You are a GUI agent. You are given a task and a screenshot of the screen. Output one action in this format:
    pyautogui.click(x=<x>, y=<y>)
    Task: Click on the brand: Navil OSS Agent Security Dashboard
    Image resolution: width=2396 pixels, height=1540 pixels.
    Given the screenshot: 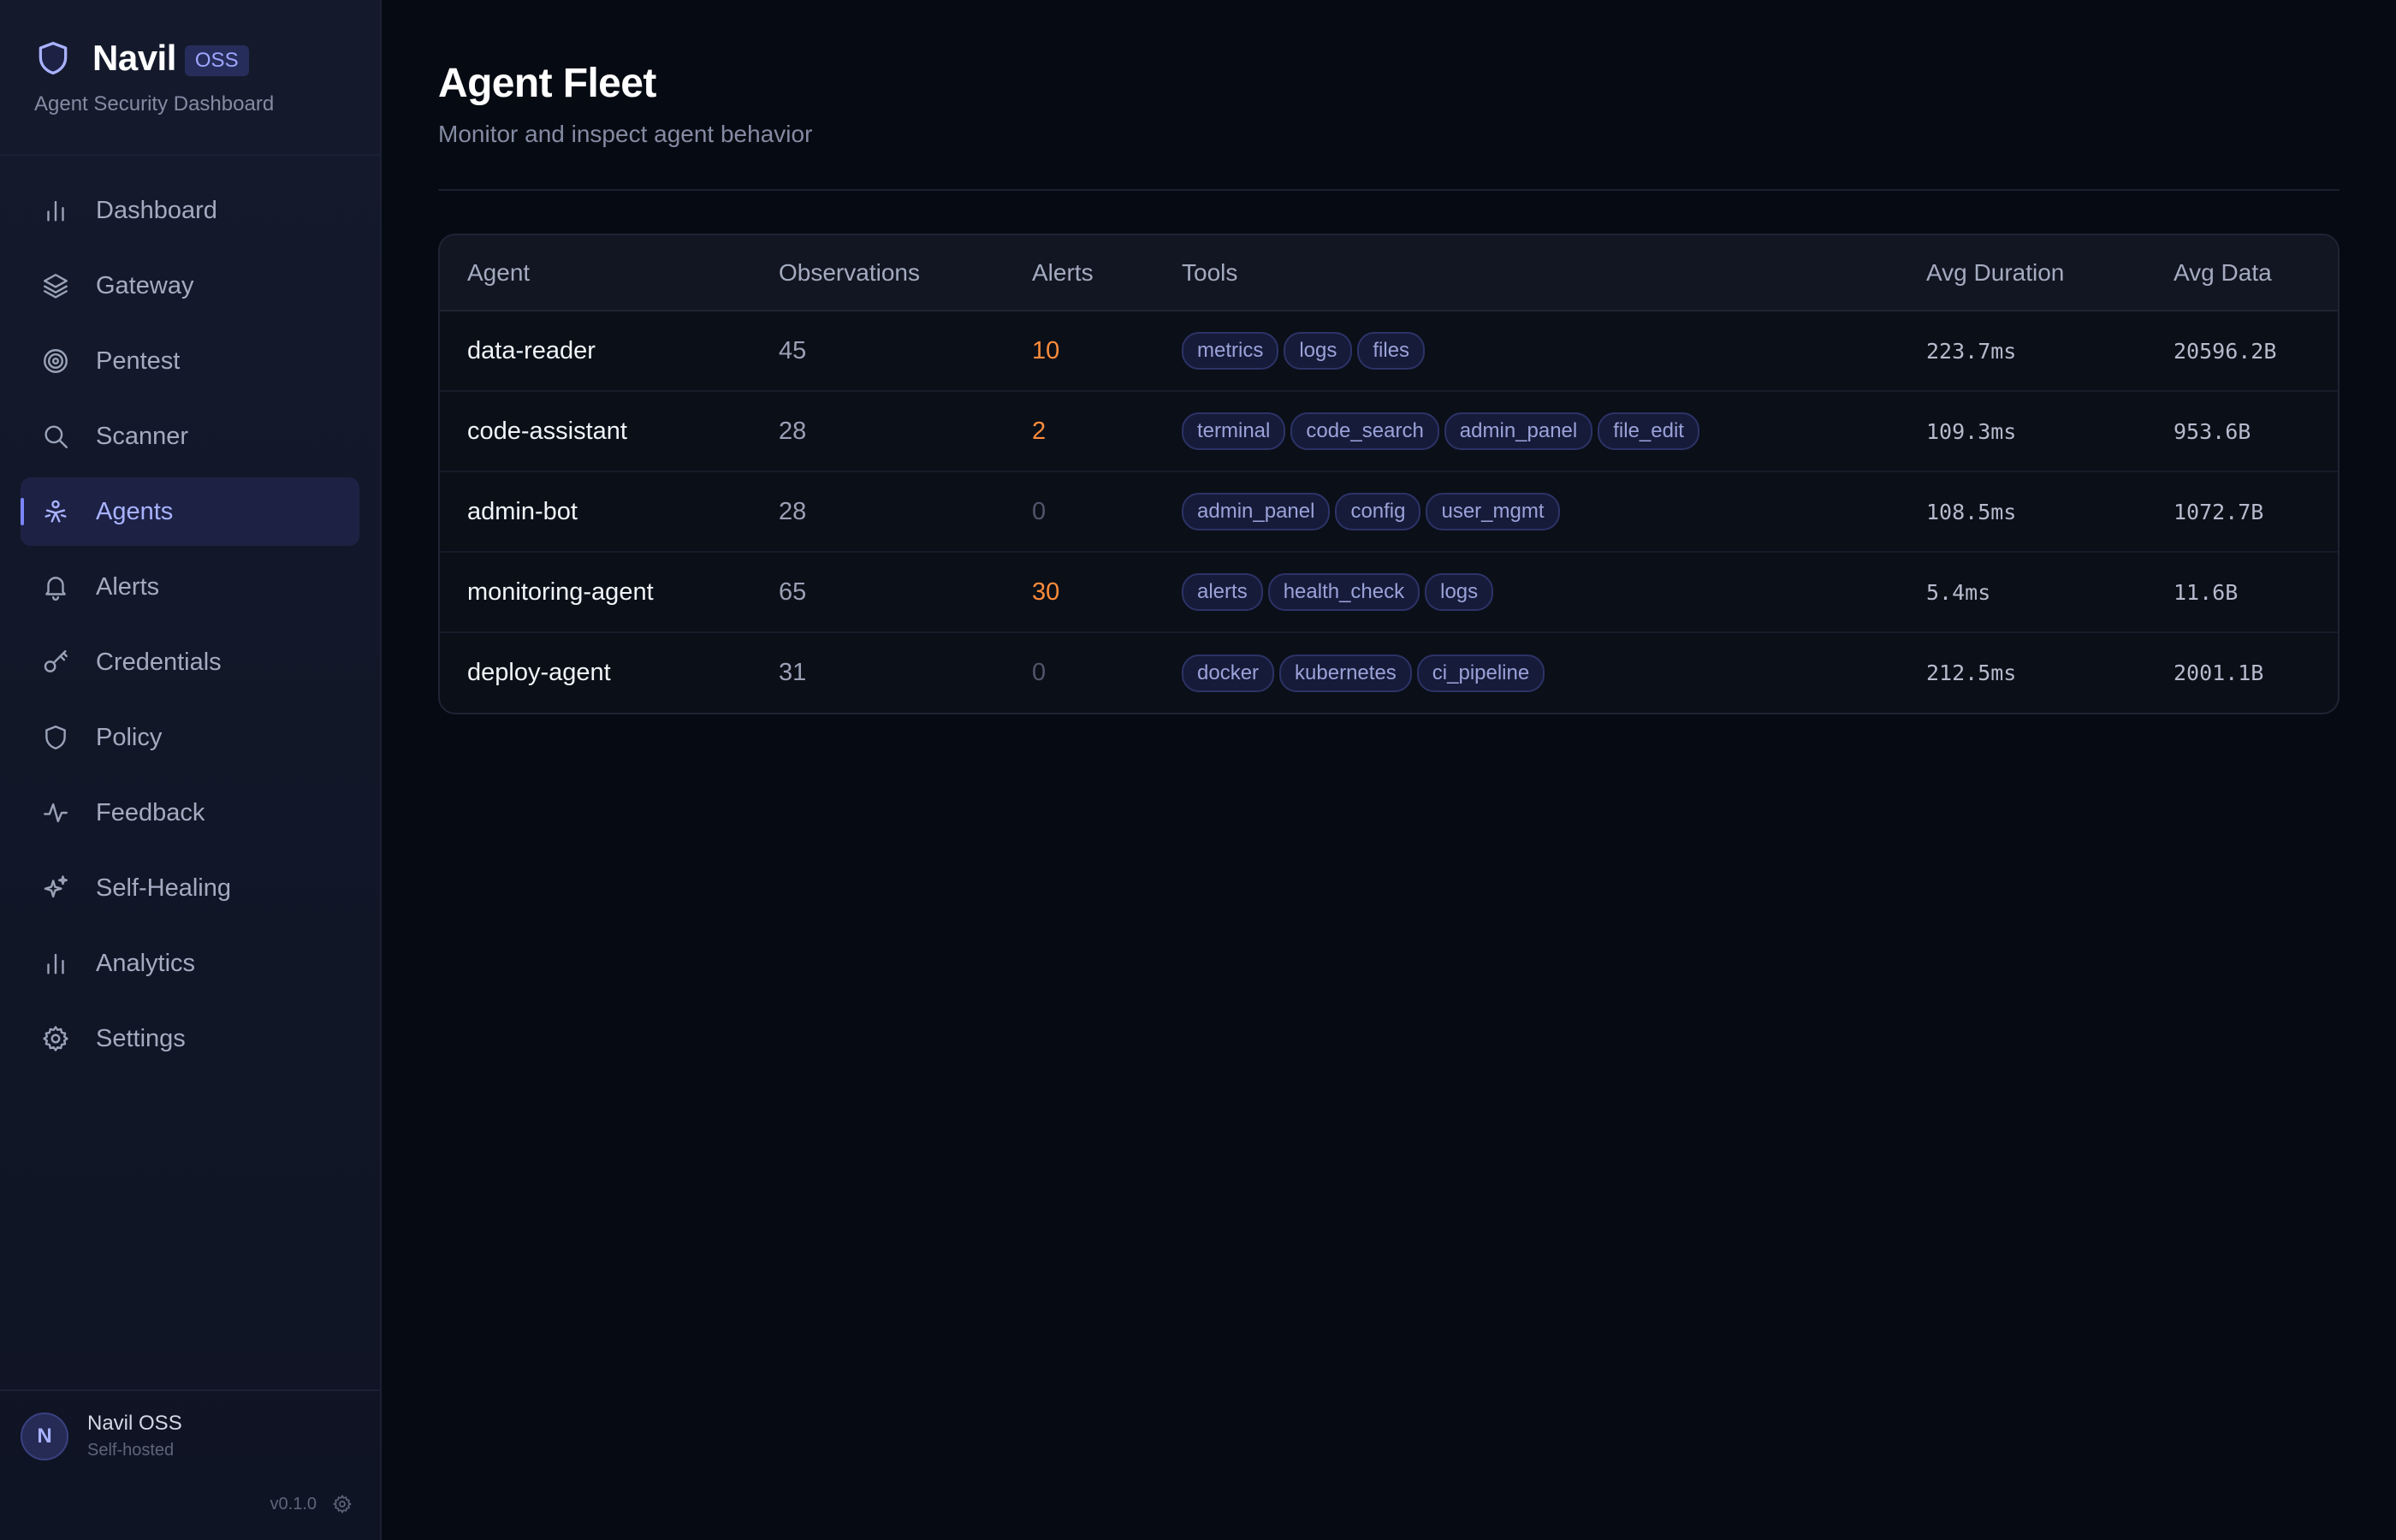 What is the action you would take?
    pyautogui.click(x=190, y=78)
    